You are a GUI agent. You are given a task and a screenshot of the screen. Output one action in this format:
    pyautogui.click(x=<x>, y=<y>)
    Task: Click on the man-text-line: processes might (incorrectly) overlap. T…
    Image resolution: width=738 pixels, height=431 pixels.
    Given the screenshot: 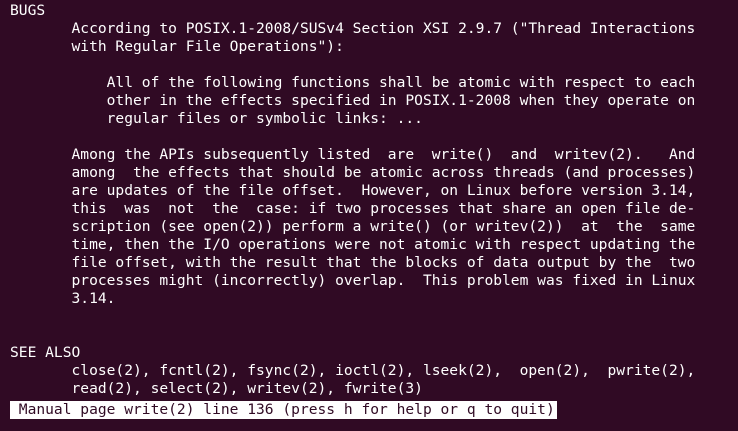 What is the action you would take?
    pyautogui.click(x=353, y=280)
    